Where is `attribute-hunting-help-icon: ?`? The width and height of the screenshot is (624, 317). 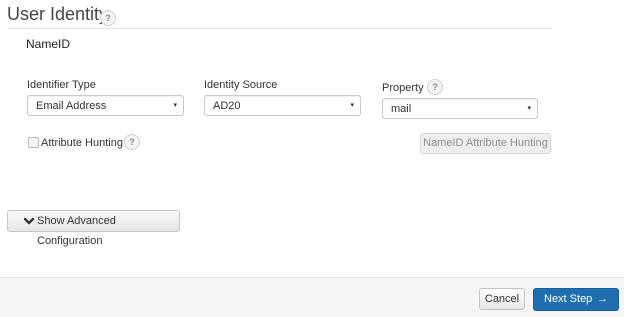 attribute-hunting-help-icon: ? is located at coordinates (132, 142).